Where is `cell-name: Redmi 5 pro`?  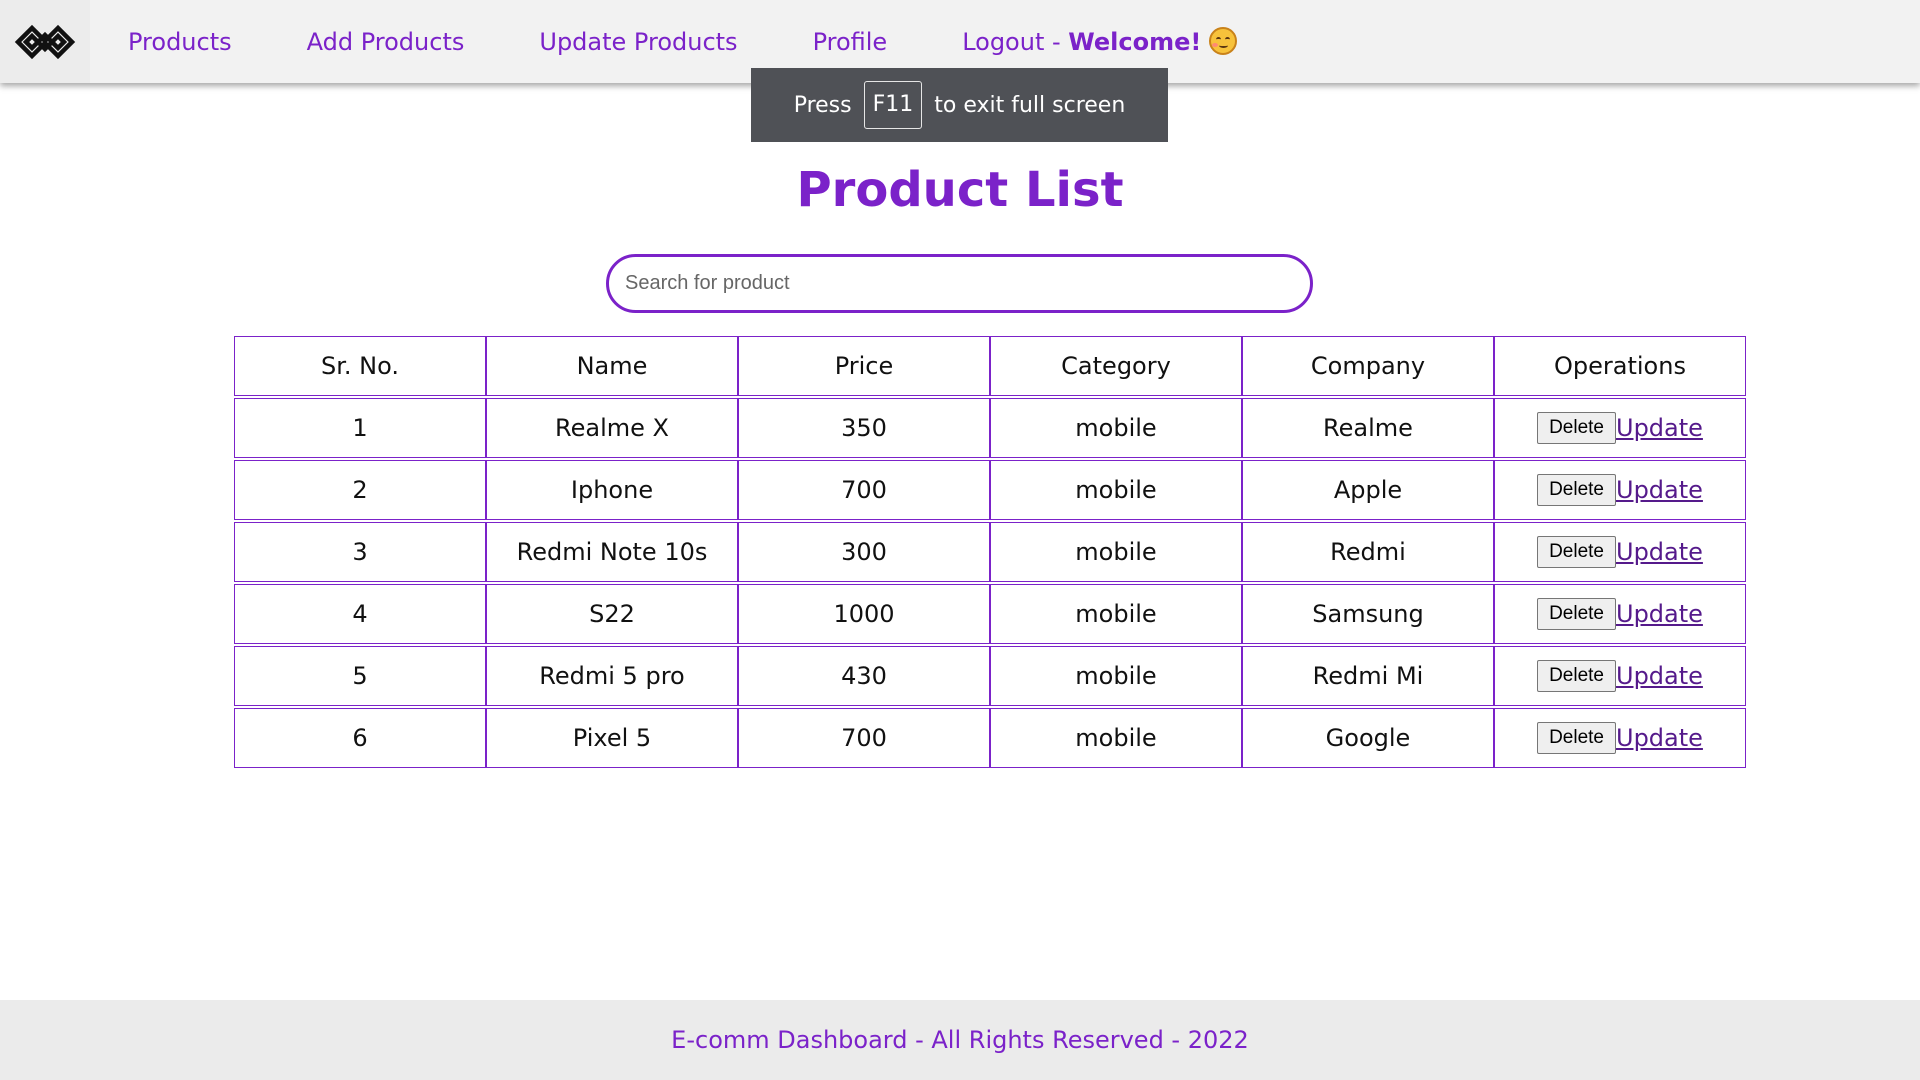
cell-name: Redmi 5 pro is located at coordinates (612, 676).